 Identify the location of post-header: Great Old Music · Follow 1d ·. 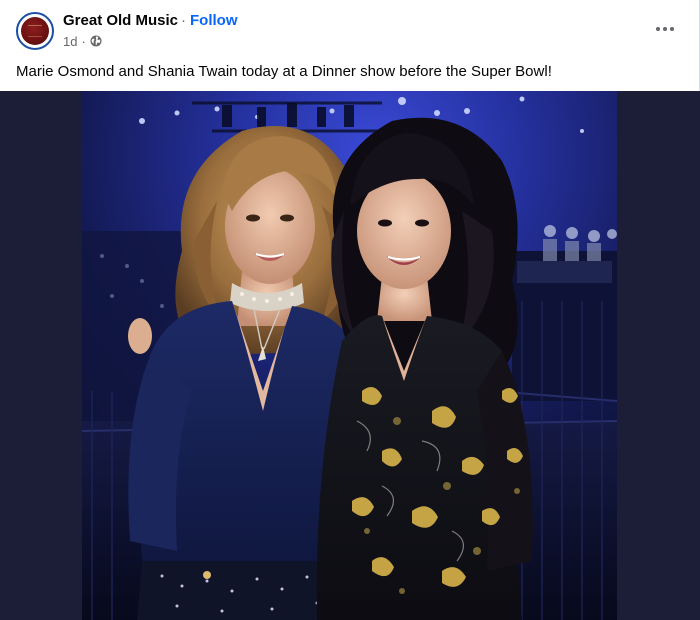
(350, 29).